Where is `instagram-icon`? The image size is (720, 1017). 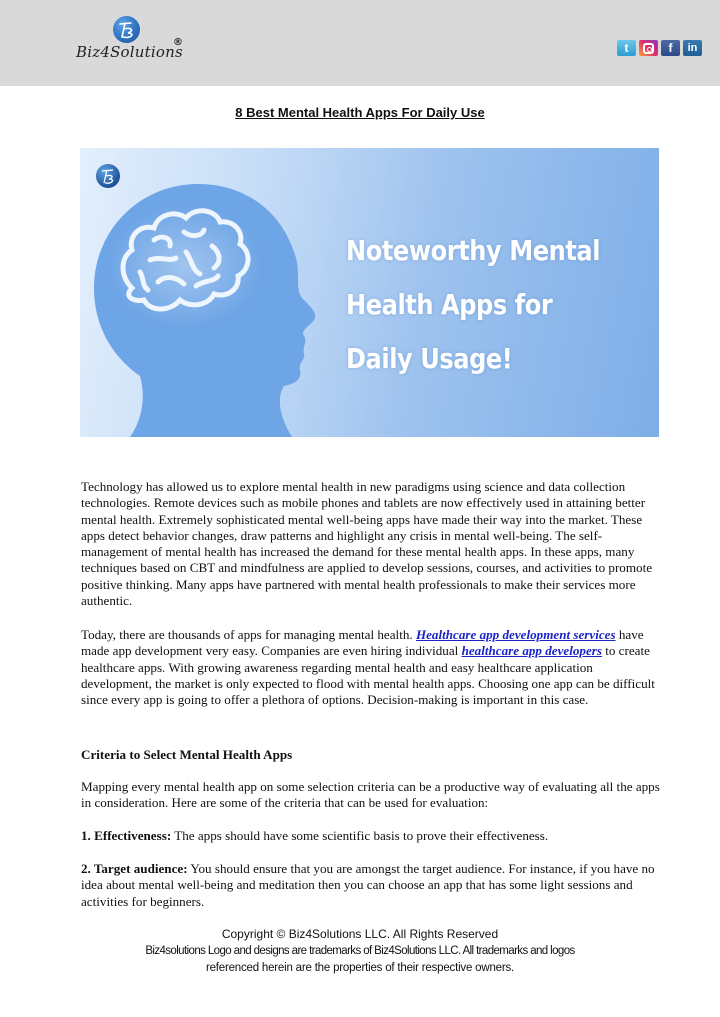
instagram-icon is located at coordinates (648, 48).